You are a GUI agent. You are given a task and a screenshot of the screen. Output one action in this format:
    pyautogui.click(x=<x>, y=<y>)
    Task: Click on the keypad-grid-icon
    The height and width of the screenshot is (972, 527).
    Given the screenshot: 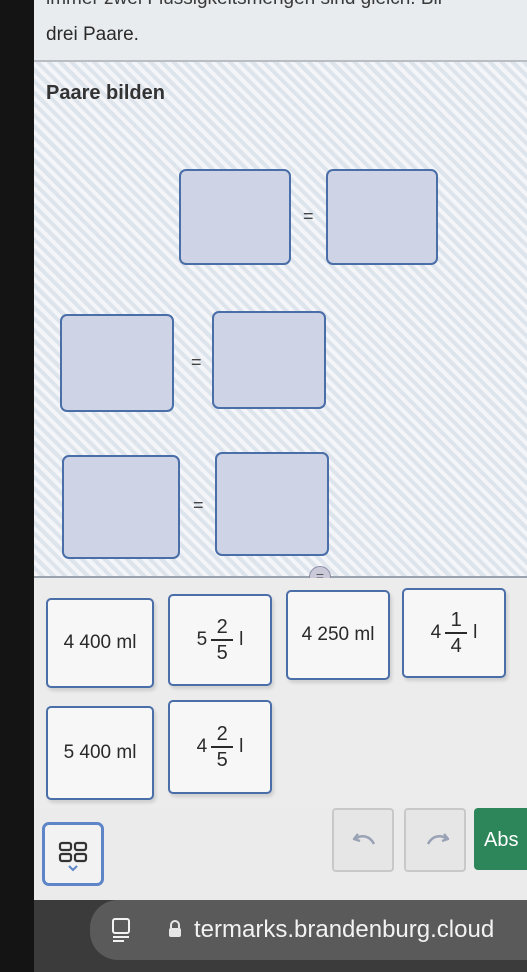 What is the action you would take?
    pyautogui.click(x=73, y=856)
    